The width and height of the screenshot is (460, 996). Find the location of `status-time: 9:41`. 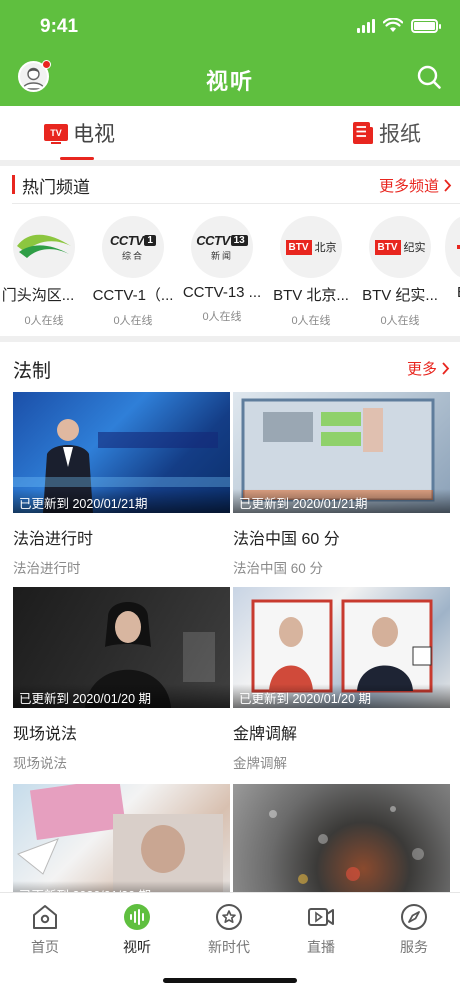

status-time: 9:41 is located at coordinates (59, 26).